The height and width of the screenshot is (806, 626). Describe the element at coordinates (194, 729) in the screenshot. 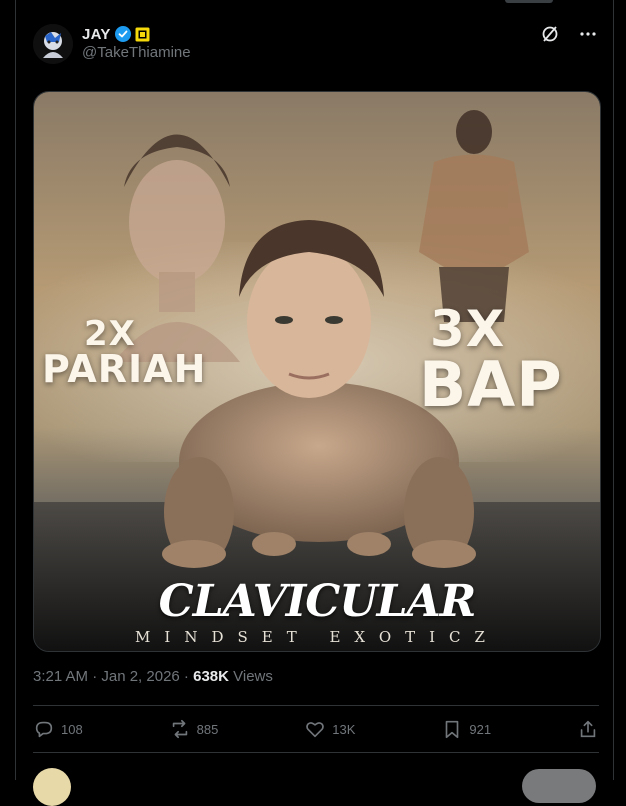

I see `repost-button: 885` at that location.